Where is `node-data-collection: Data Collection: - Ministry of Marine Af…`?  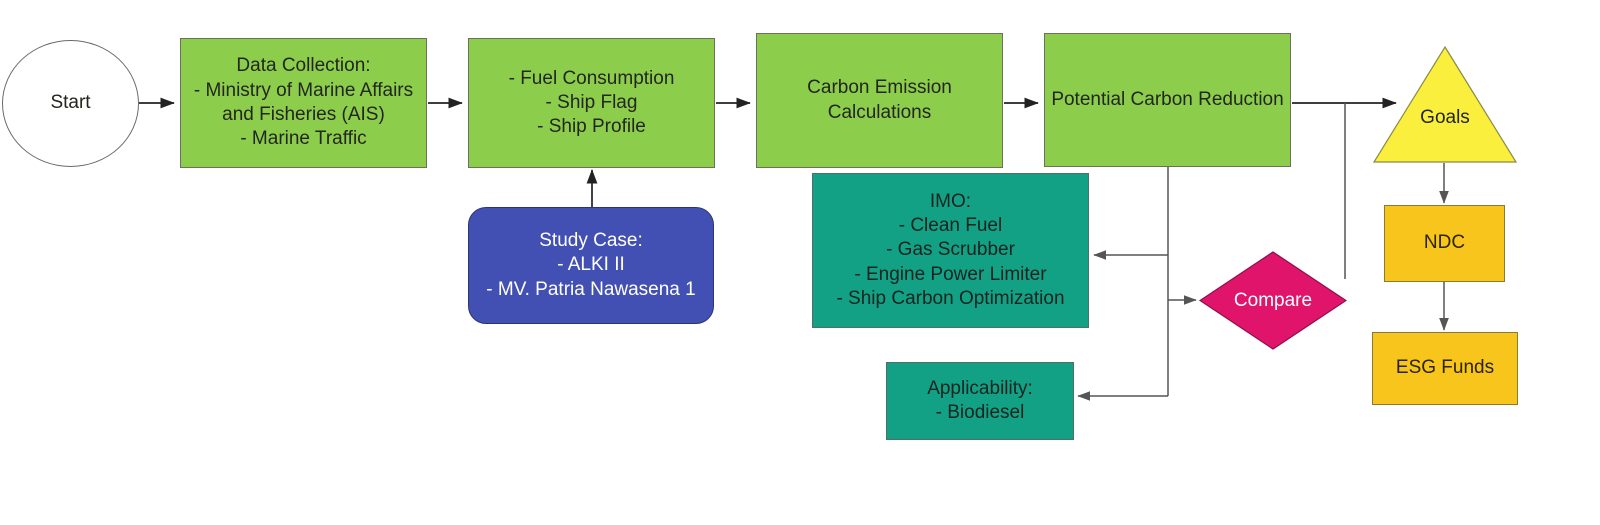
node-data-collection: Data Collection: - Ministry of Marine Af… is located at coordinates (303, 103).